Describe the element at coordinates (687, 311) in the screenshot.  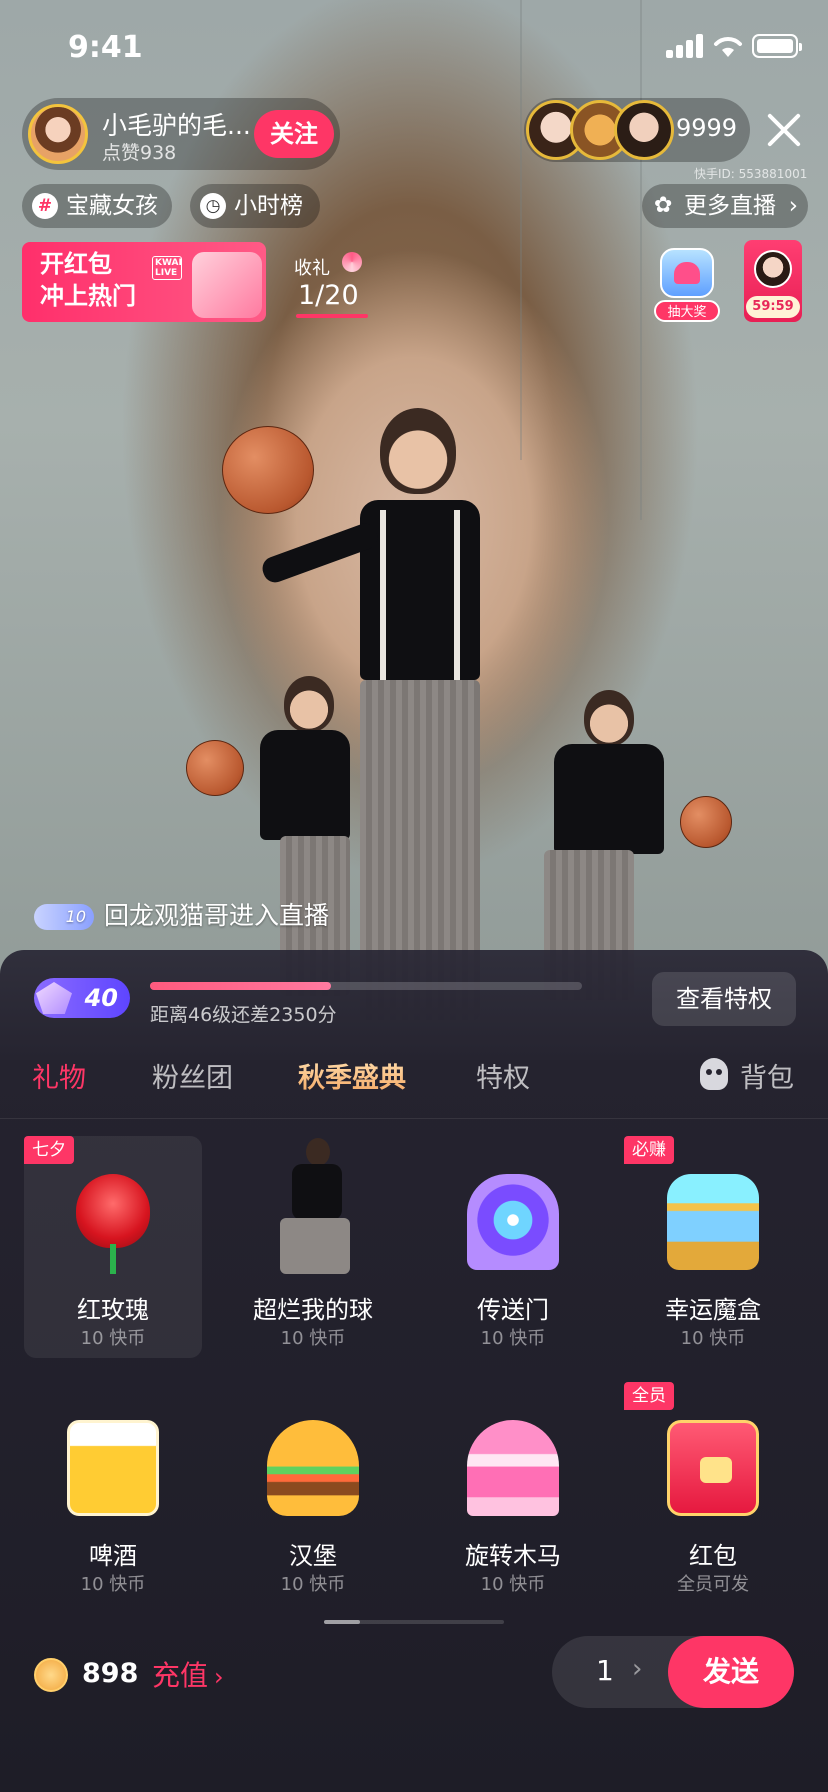
I see `lottery-label: 抽大奖` at that location.